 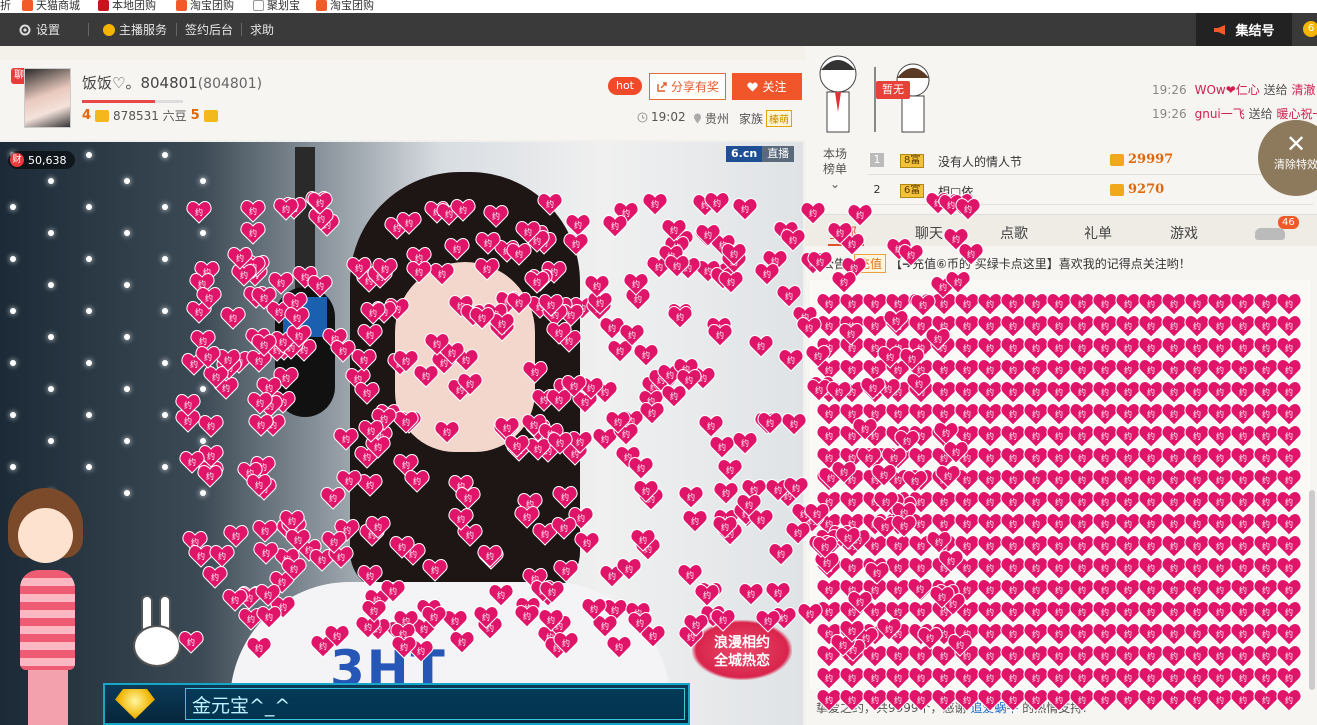 I want to click on announcement-prefix: 公告:, so click(x=836, y=264).